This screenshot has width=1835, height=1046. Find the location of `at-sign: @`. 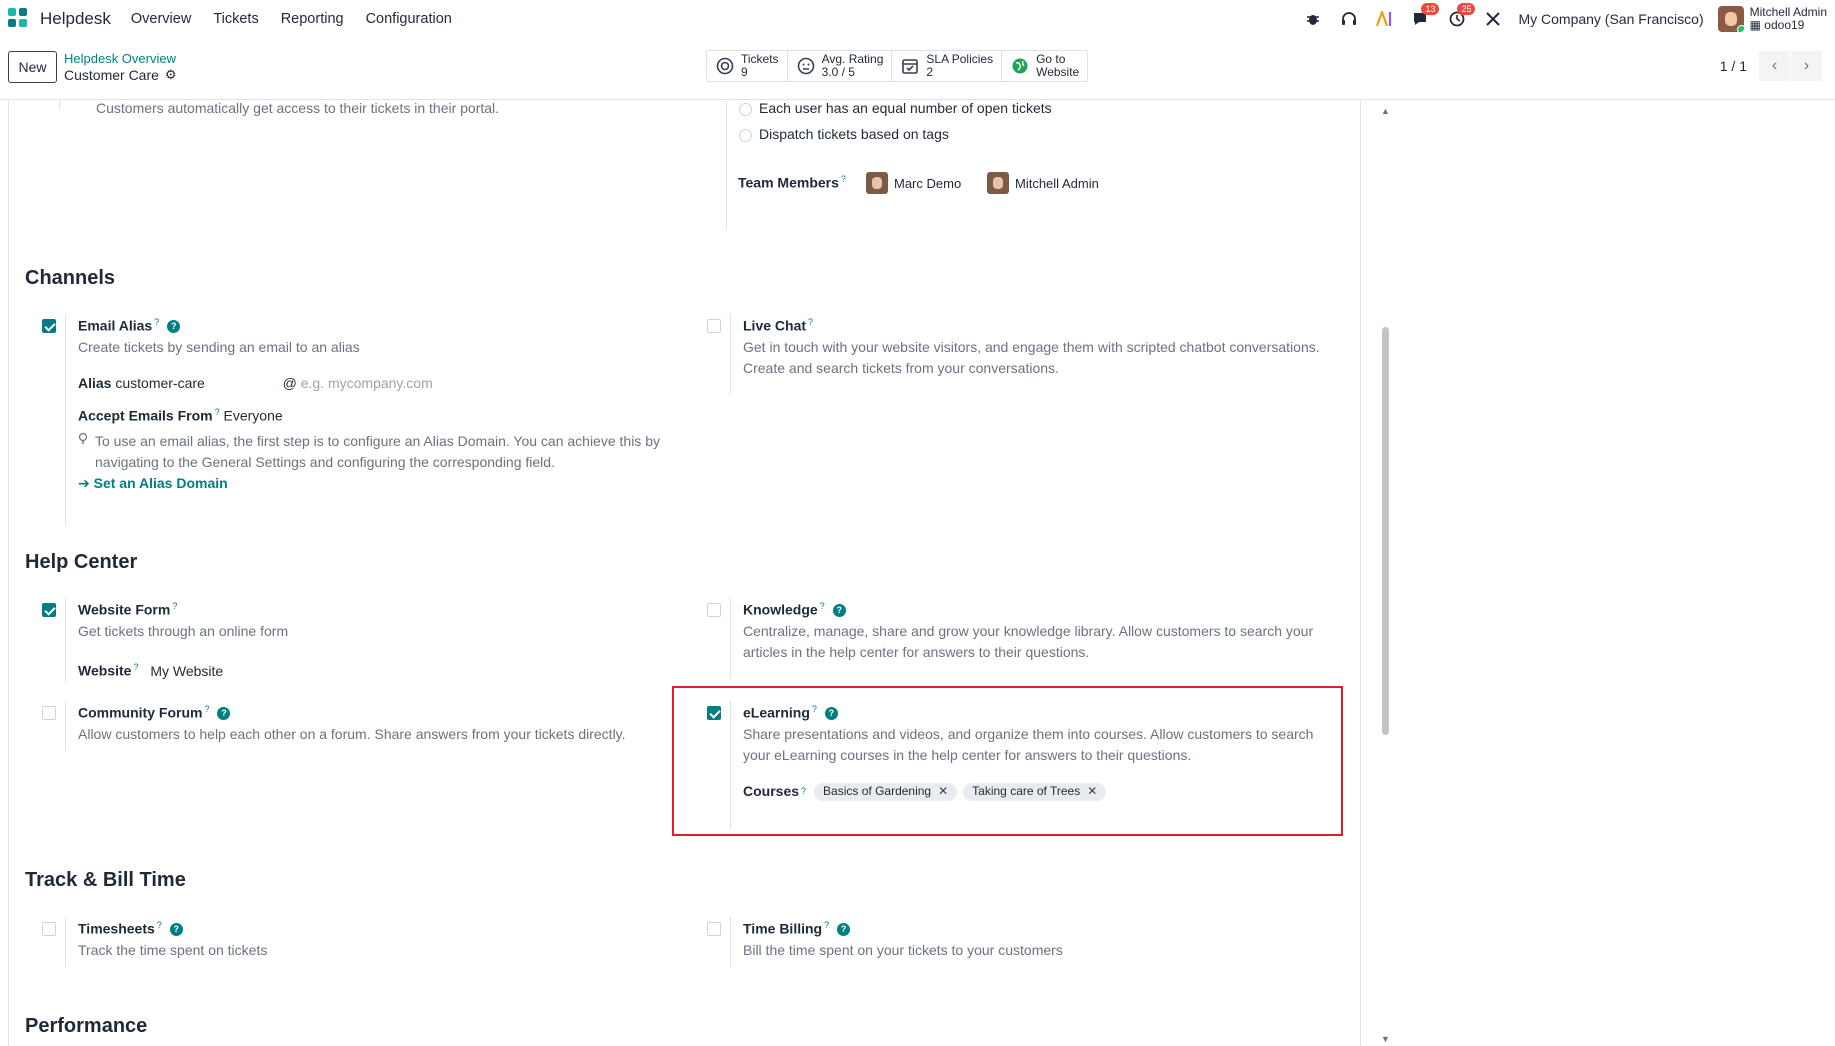

at-sign: @ is located at coordinates (289, 383).